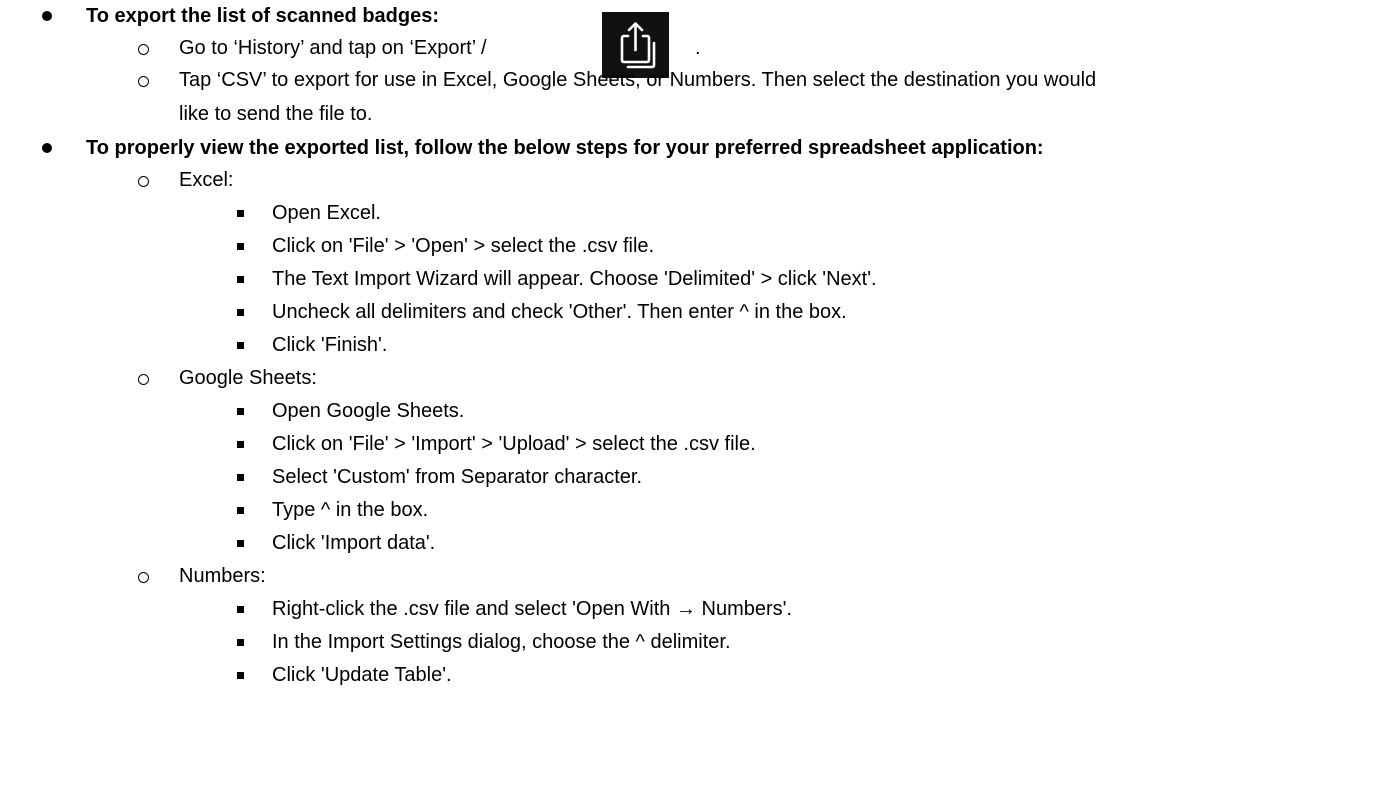  I want to click on sheets-step-4: Type ^ in the box., so click(350, 510).